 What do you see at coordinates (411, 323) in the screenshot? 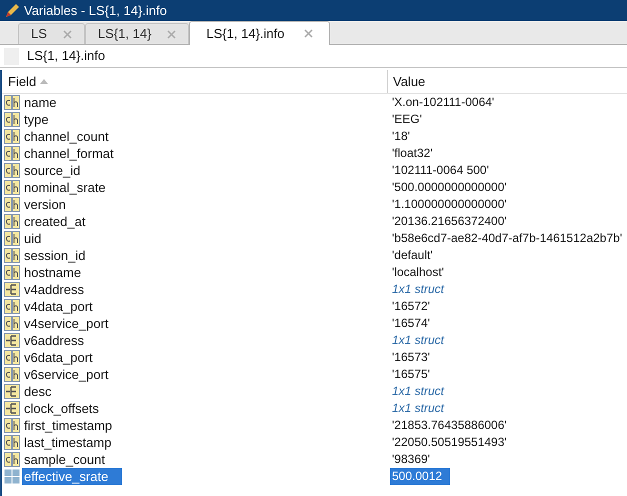
I see `field-value: '16574'` at bounding box center [411, 323].